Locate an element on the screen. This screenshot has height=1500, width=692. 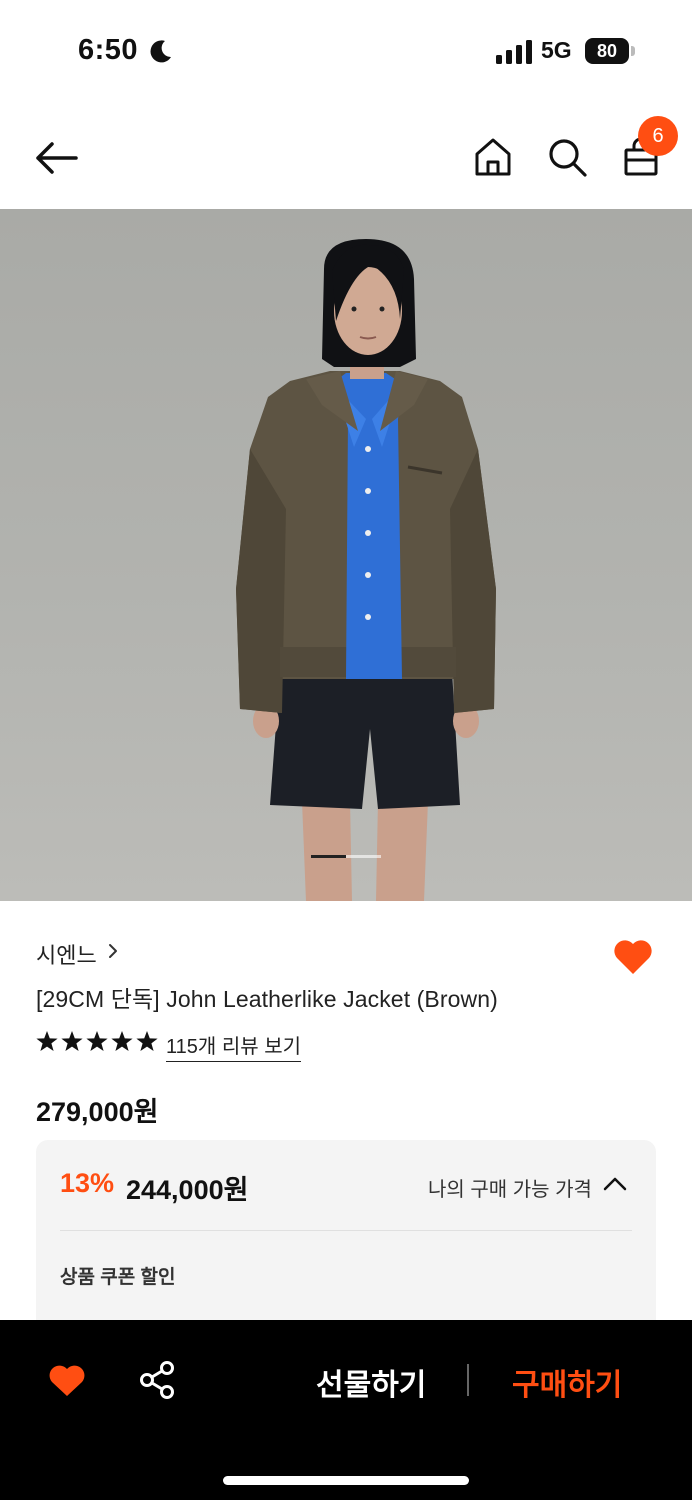
original-price: 279,000원 is located at coordinates (97, 1112).